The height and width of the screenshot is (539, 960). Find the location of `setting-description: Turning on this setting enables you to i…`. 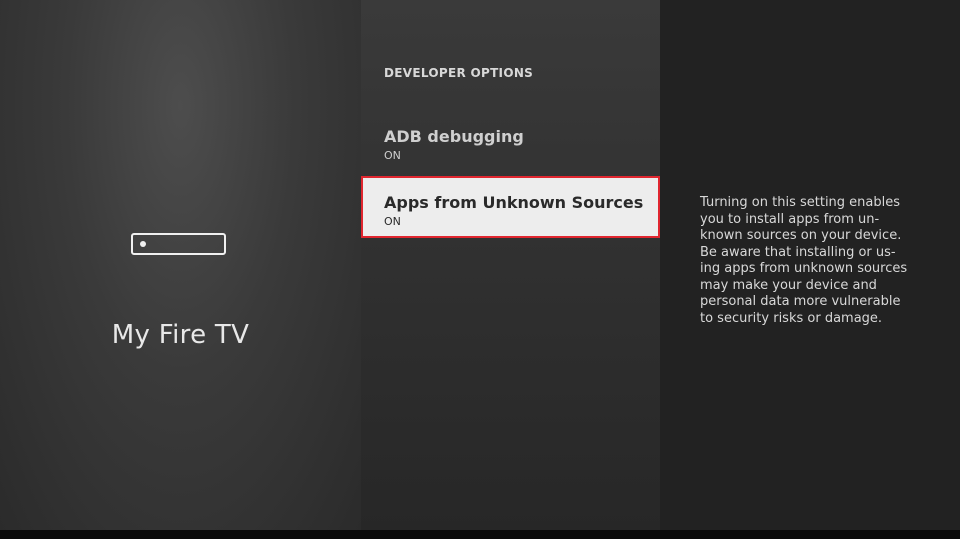

setting-description: Turning on this setting enables you to i… is located at coordinates (804, 260).